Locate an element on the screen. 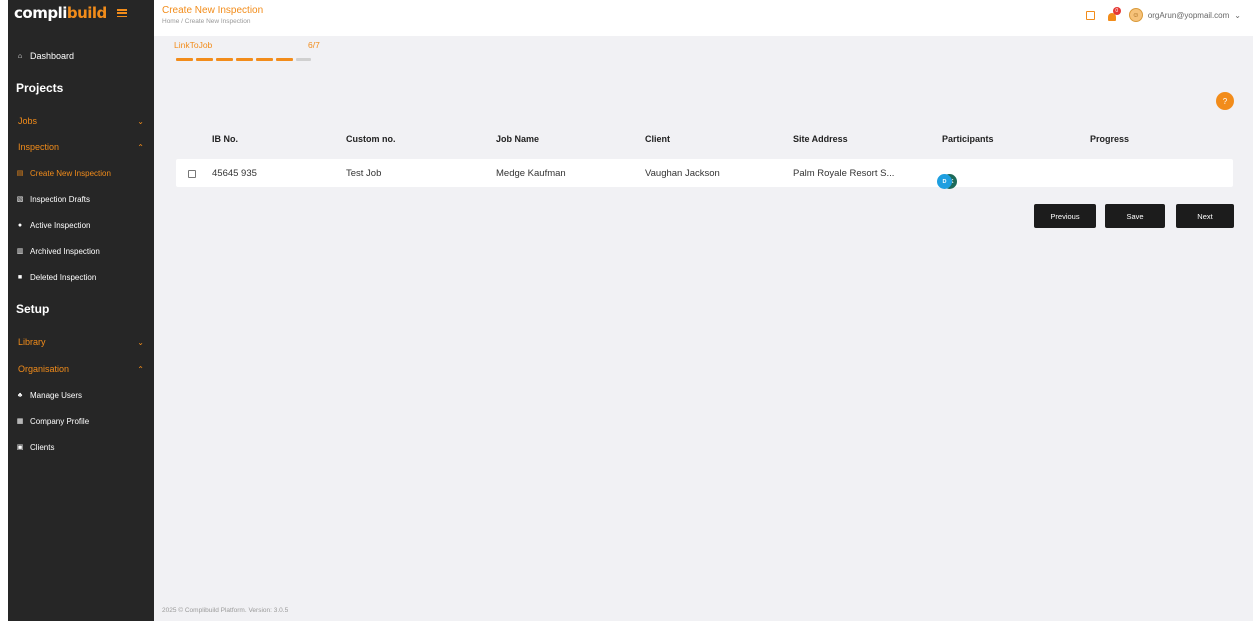  cell-custom-no: Test Job is located at coordinates (364, 173).